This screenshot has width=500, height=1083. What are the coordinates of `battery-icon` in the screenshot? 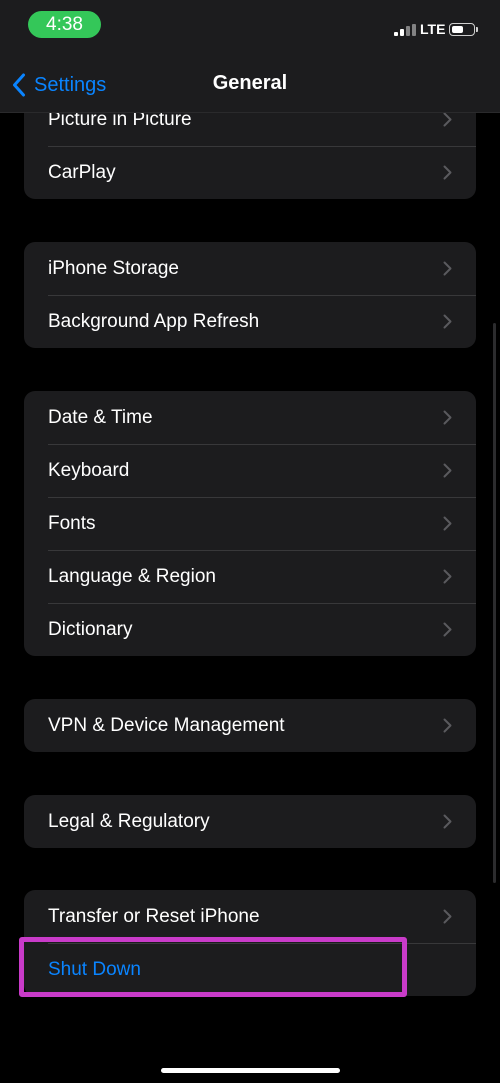 It's located at (462, 29).